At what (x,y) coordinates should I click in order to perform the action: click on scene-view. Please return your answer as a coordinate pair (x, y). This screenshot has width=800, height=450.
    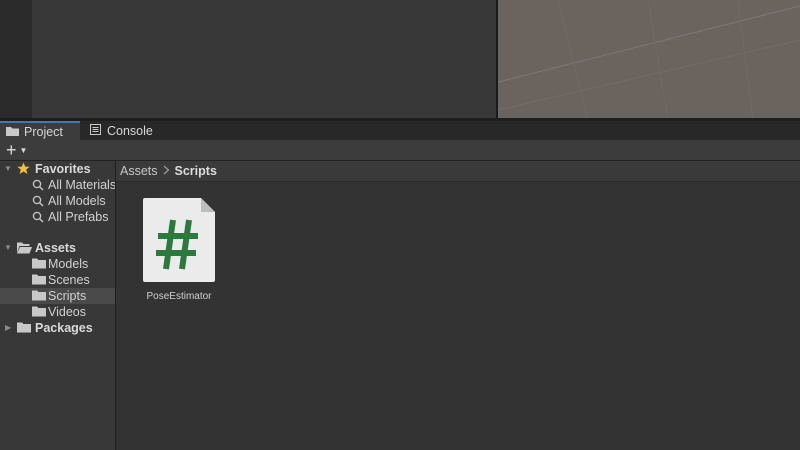
    Looking at the image, I should click on (649, 60).